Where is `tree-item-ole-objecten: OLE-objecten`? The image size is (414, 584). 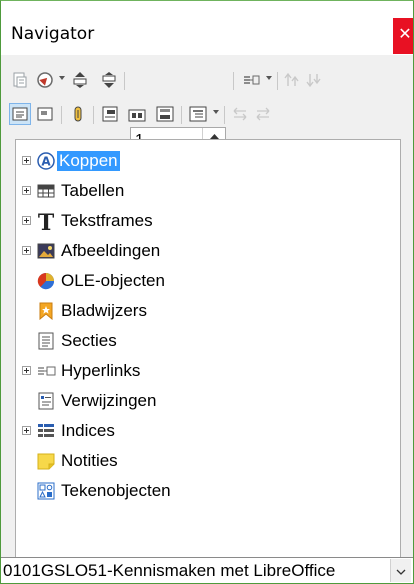 tree-item-ole-objecten: OLE-objecten is located at coordinates (206, 281).